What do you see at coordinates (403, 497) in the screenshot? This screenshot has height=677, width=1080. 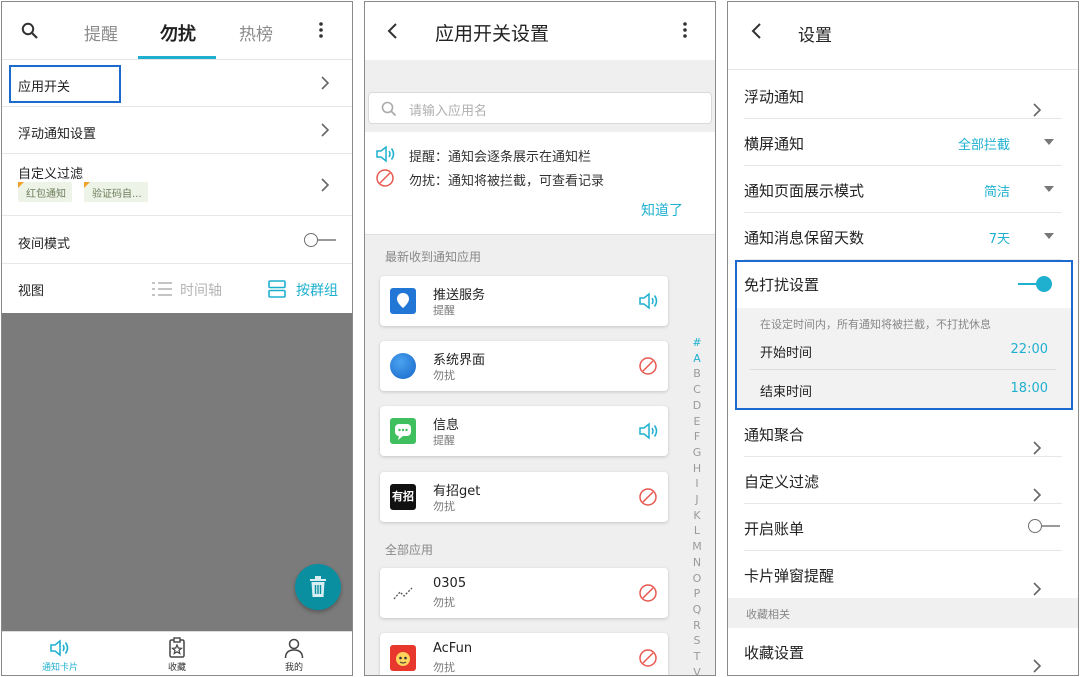 I see `youzhao-icon: 有招` at bounding box center [403, 497].